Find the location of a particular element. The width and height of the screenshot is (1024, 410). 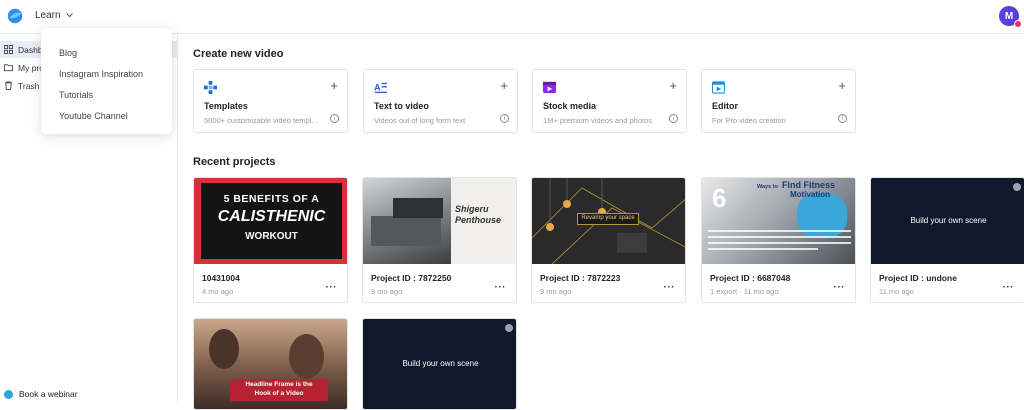

card-title: Editor is located at coordinates (725, 106).